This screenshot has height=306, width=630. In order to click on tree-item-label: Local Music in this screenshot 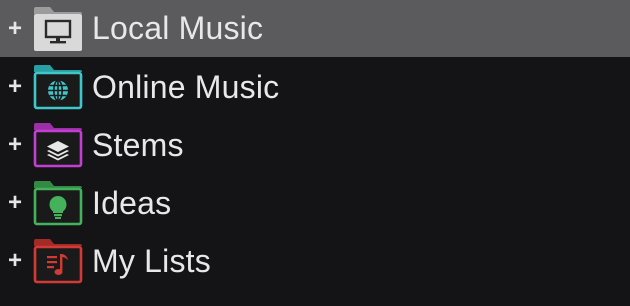, I will do `click(178, 28)`.